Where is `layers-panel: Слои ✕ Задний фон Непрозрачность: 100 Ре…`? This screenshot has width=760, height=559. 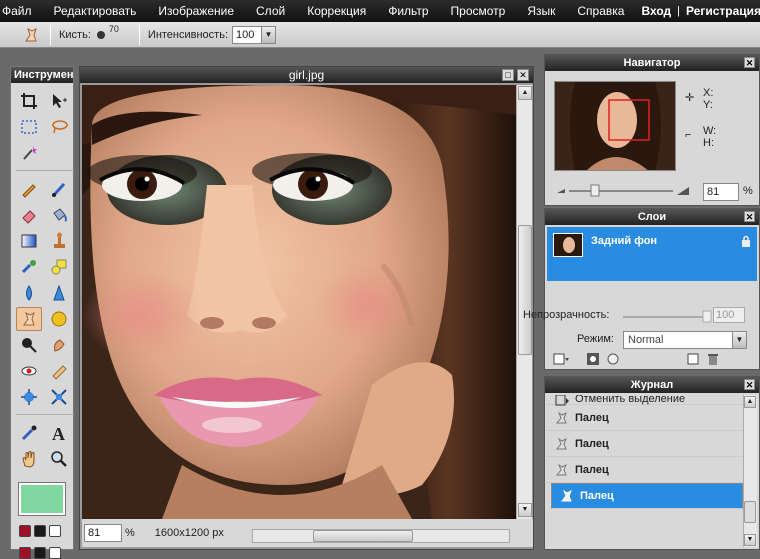 layers-panel: Слои ✕ Задний фон Непрозрачность: 100 Ре… is located at coordinates (641, 289).